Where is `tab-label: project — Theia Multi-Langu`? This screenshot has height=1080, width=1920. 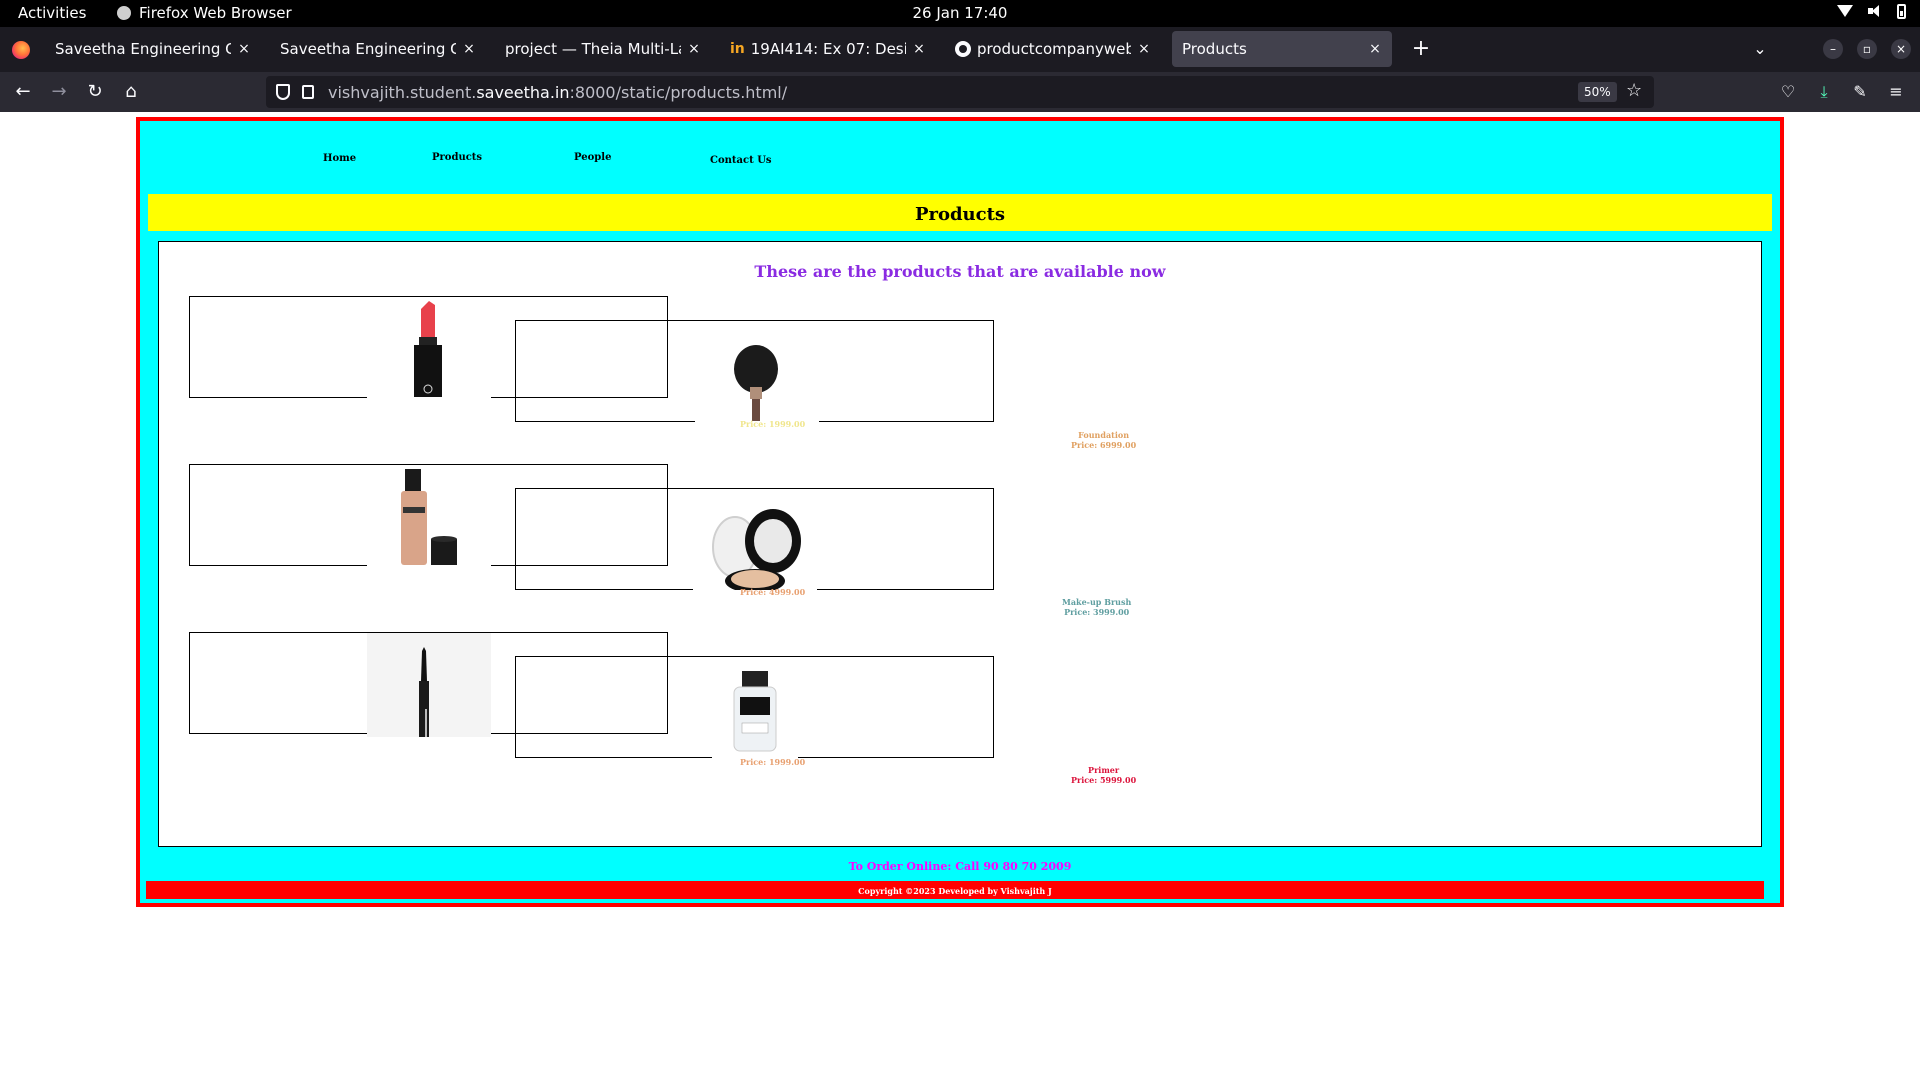 tab-label: project — Theia Multi-Langu is located at coordinates (593, 49).